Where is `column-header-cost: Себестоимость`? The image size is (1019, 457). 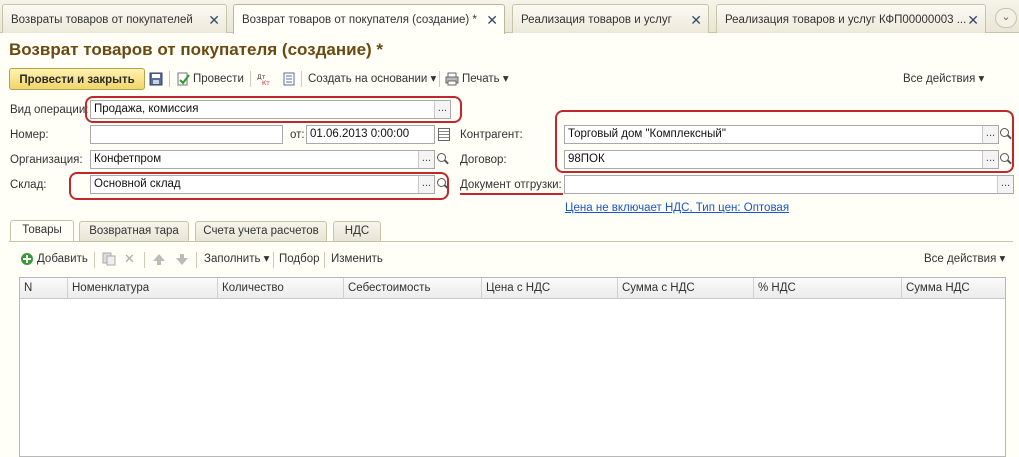 column-header-cost: Себестоимость is located at coordinates (413, 288).